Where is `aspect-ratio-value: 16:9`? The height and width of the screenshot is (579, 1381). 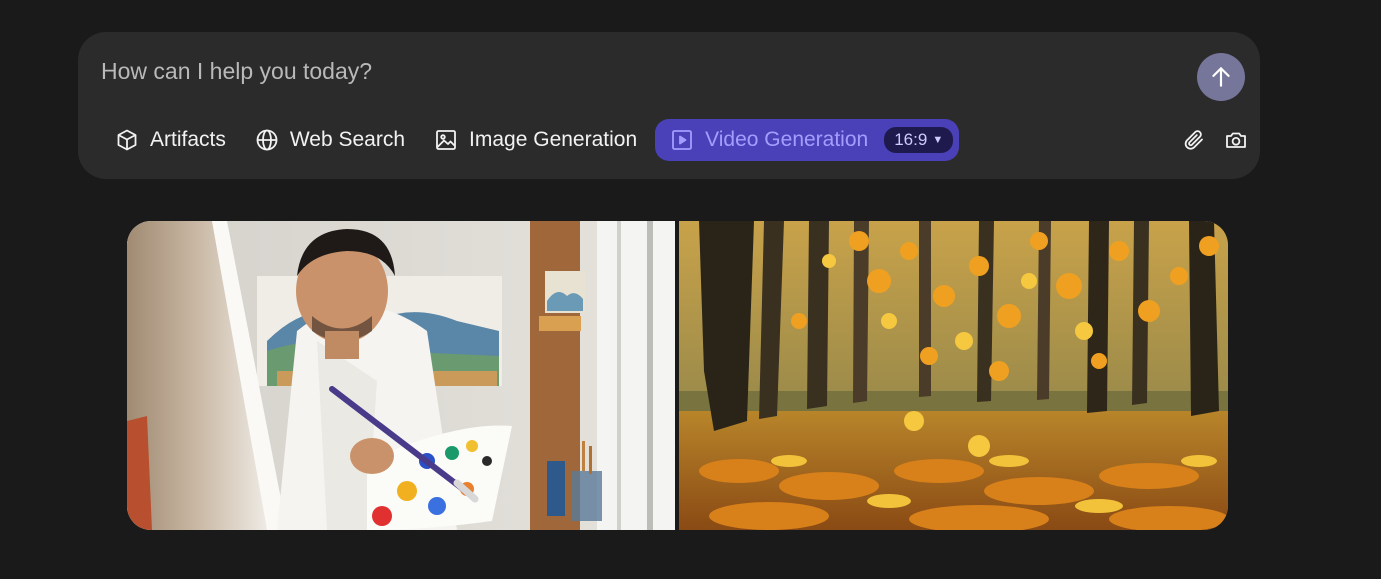 aspect-ratio-value: 16:9 is located at coordinates (911, 139).